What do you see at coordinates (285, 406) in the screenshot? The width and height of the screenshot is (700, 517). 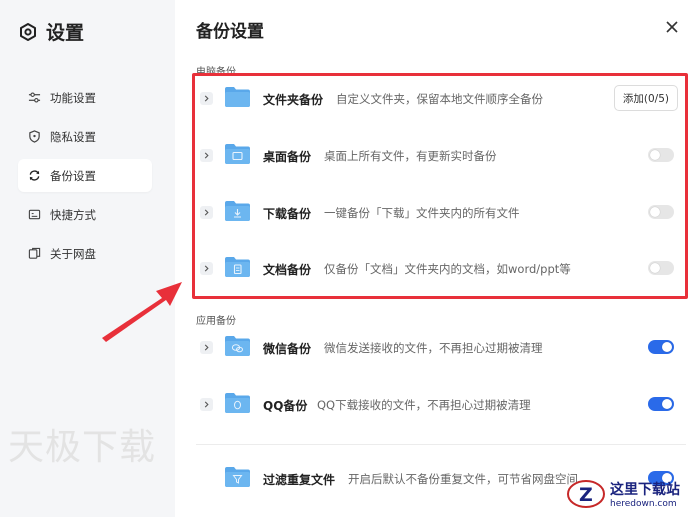 I see `row-name: QQ备份` at bounding box center [285, 406].